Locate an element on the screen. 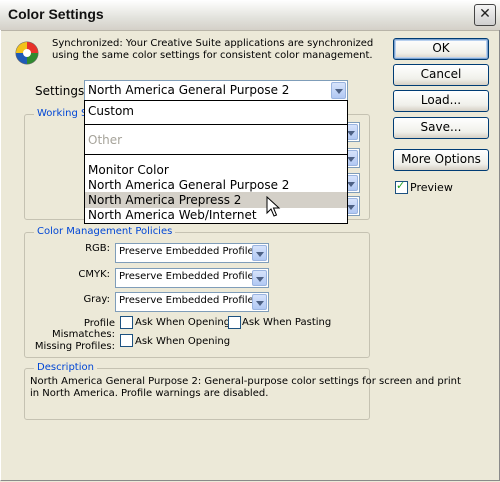  cmyk-policy-value: Preserve Embedded Profiles is located at coordinates (189, 276).